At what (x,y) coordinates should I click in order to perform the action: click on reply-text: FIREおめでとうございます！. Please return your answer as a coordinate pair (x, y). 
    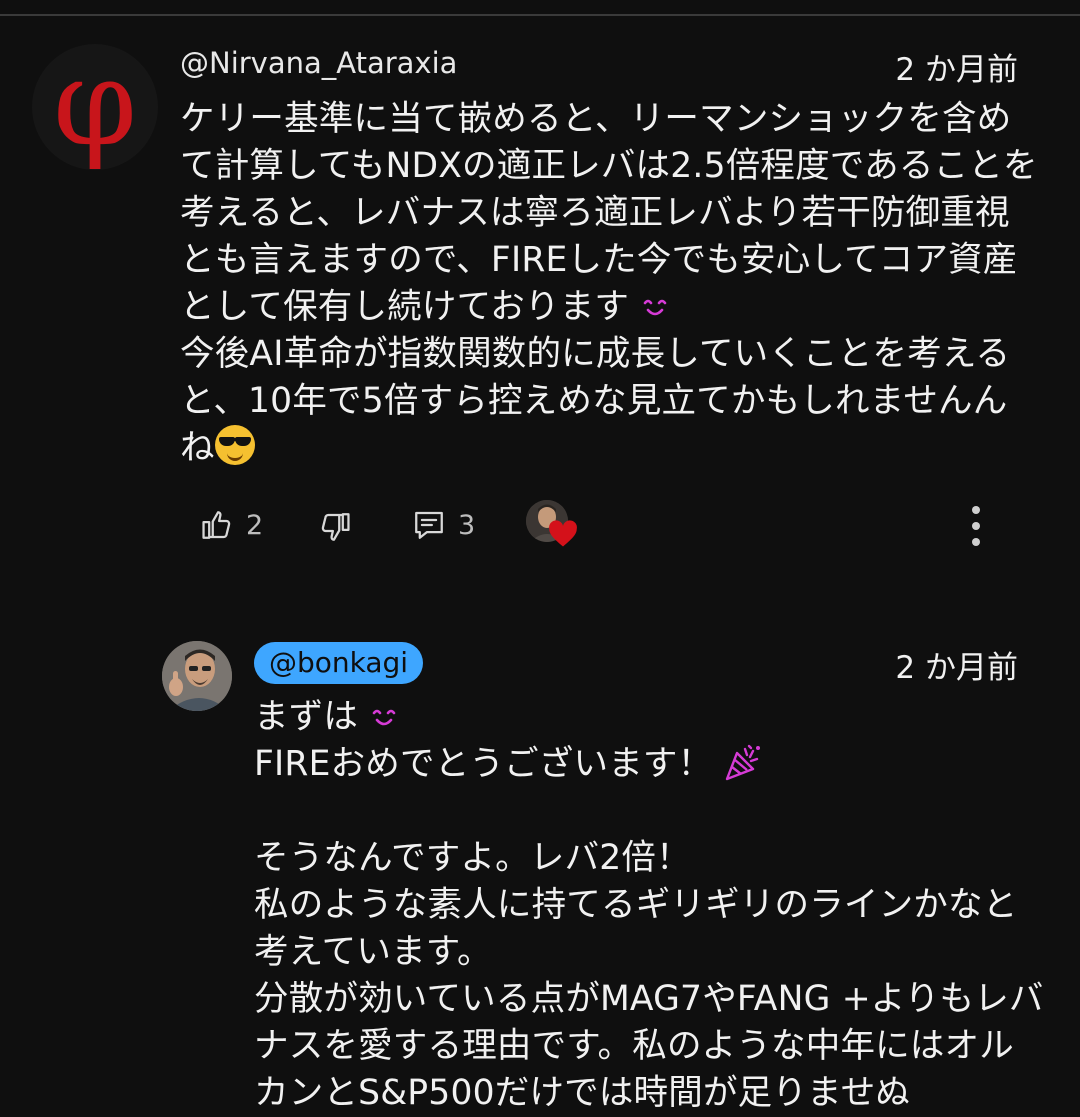
    Looking at the image, I should click on (483, 764).